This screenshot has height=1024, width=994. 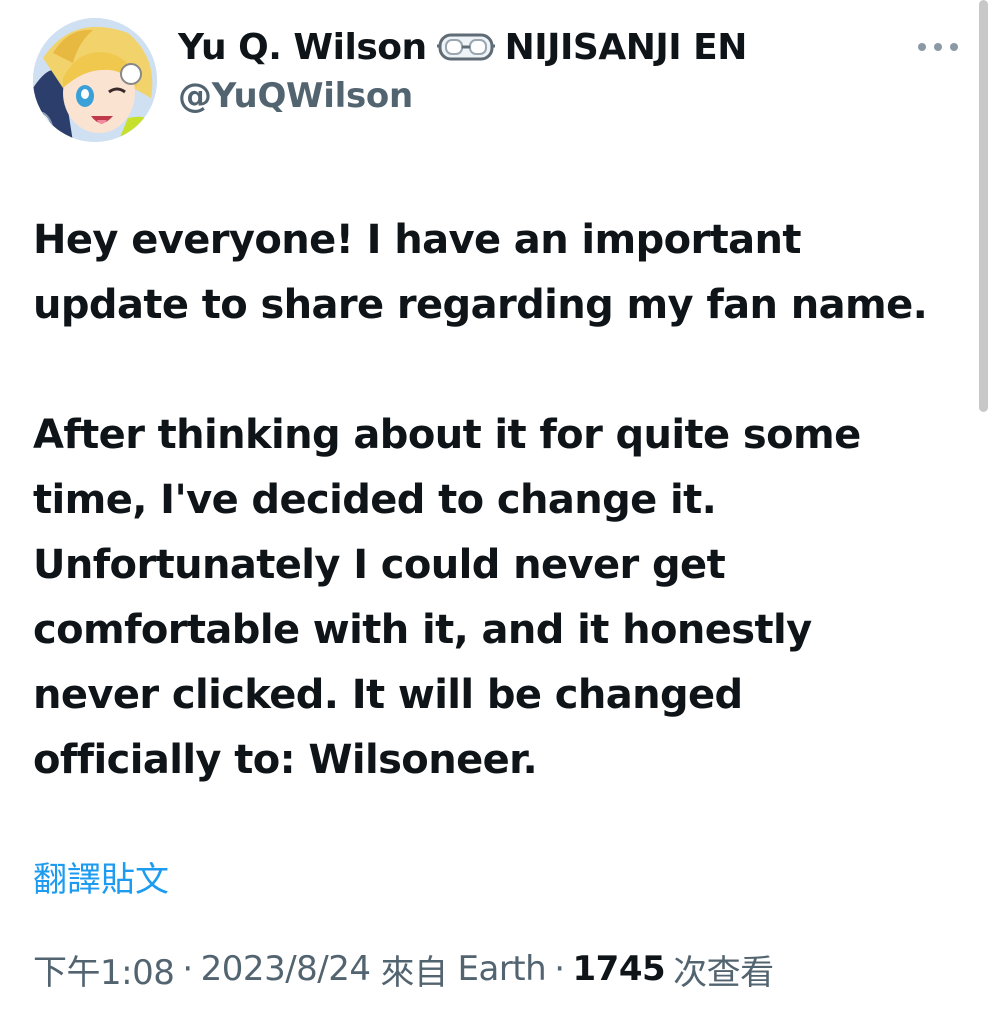 I want to click on author-handle: @YuQWilson, so click(x=295, y=96).